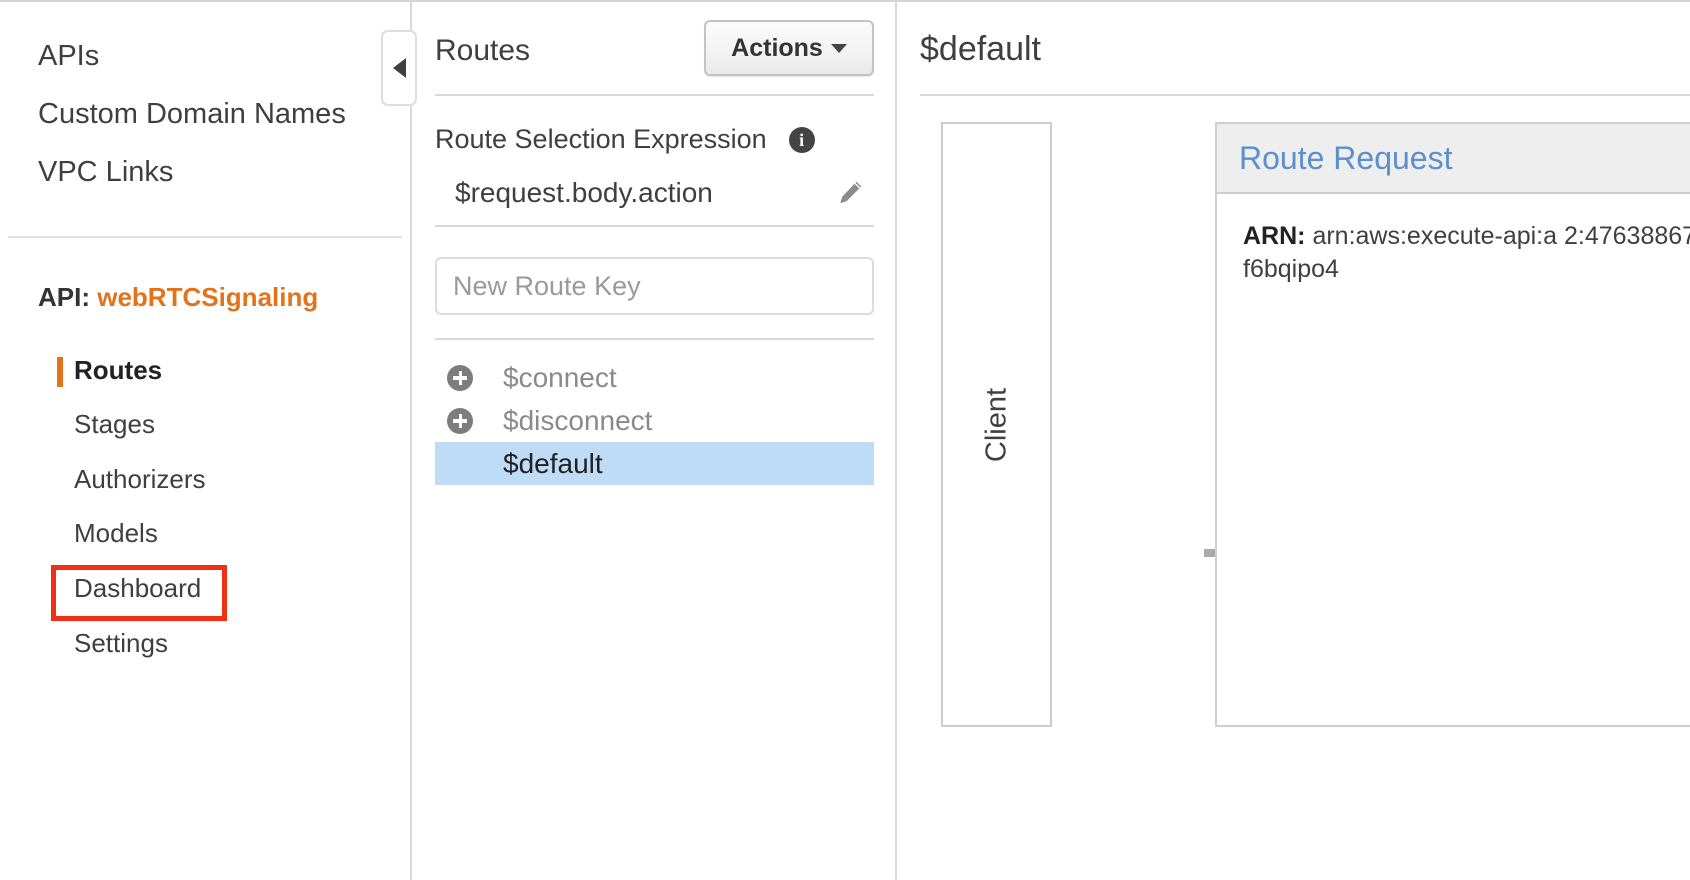  I want to click on sidebar-item-label: VPC Links, so click(106, 171).